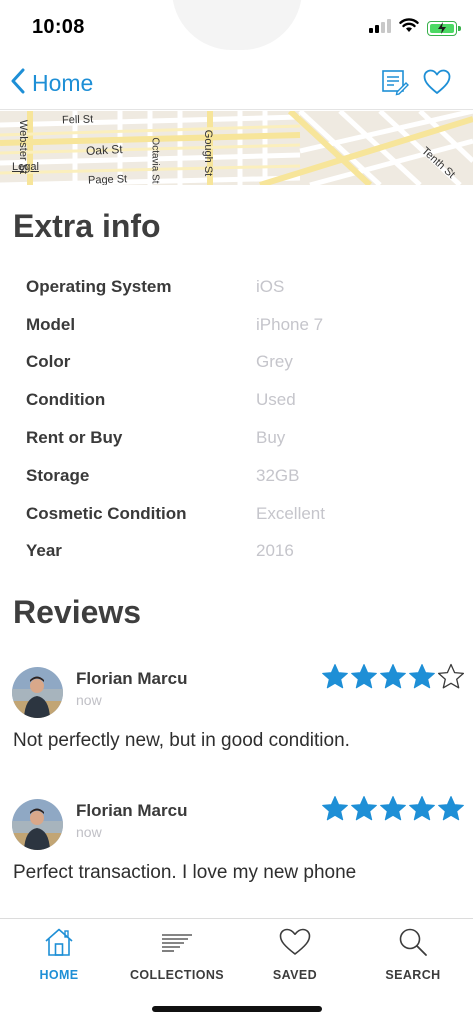 This screenshot has width=473, height=1024. I want to click on info-row: Cosmetic Condition Excellent, so click(241, 514).